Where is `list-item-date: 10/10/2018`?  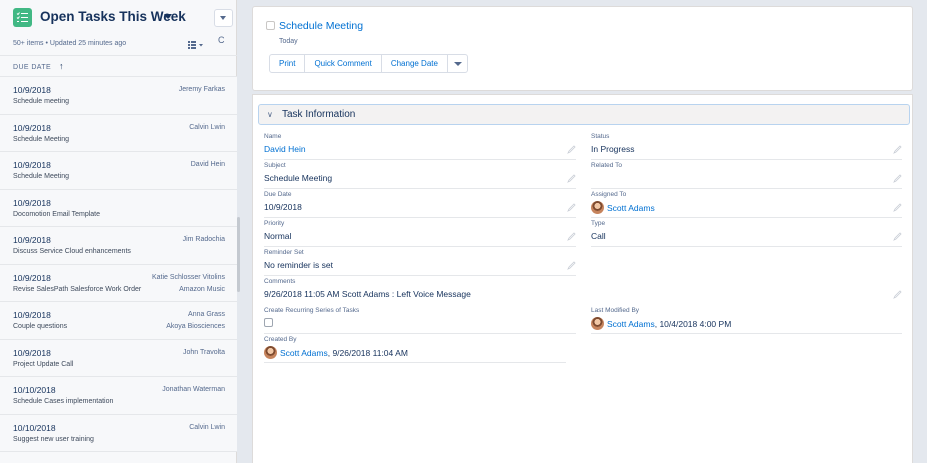 list-item-date: 10/10/2018 is located at coordinates (34, 427).